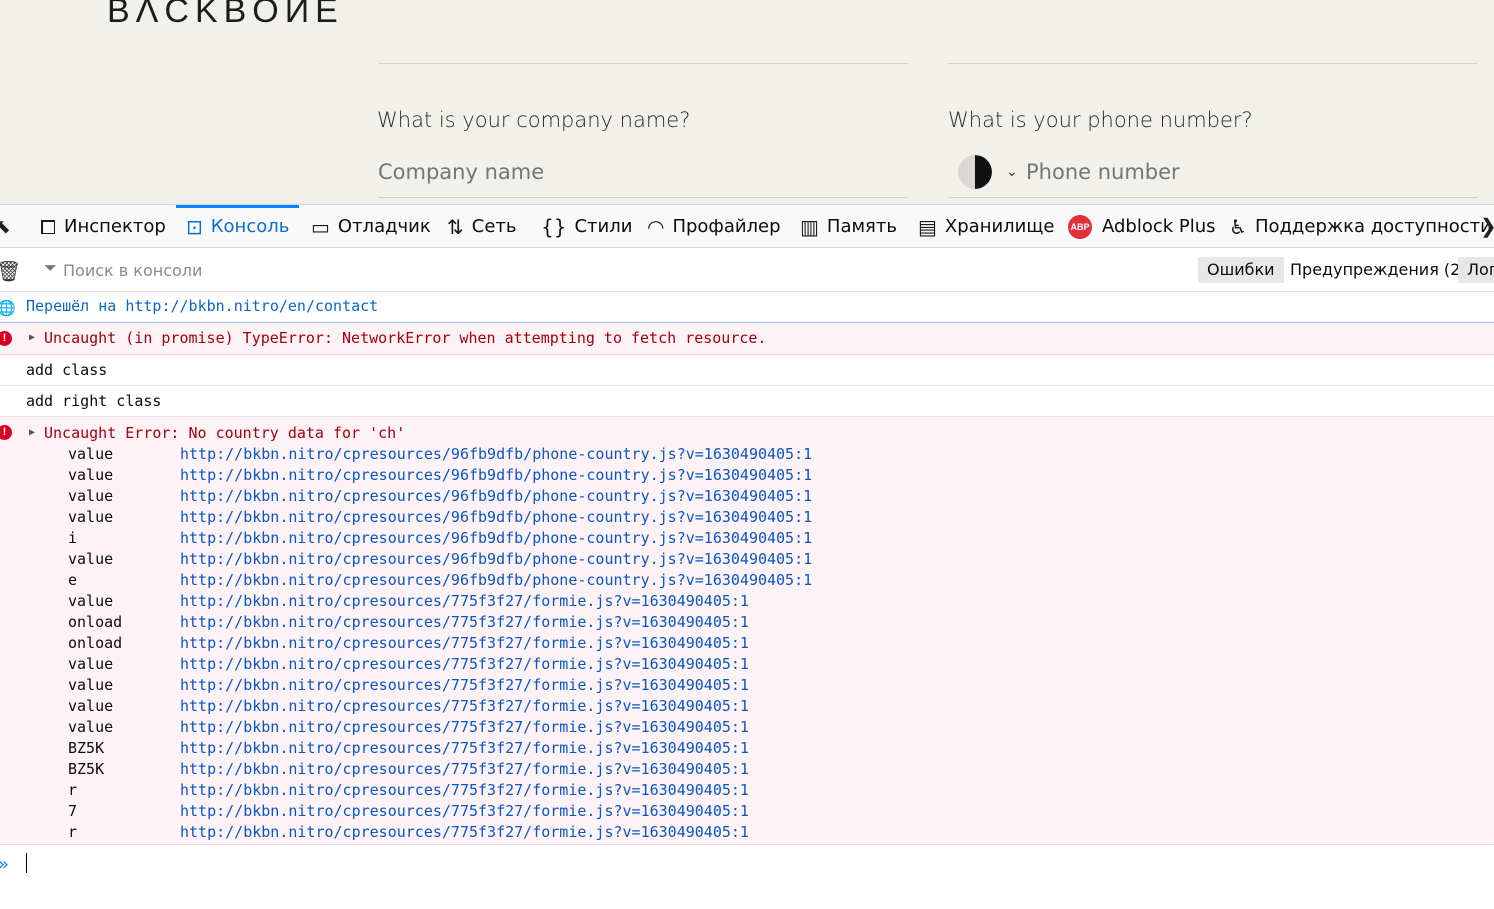 This screenshot has width=1494, height=909. I want to click on divider, so click(1213, 63).